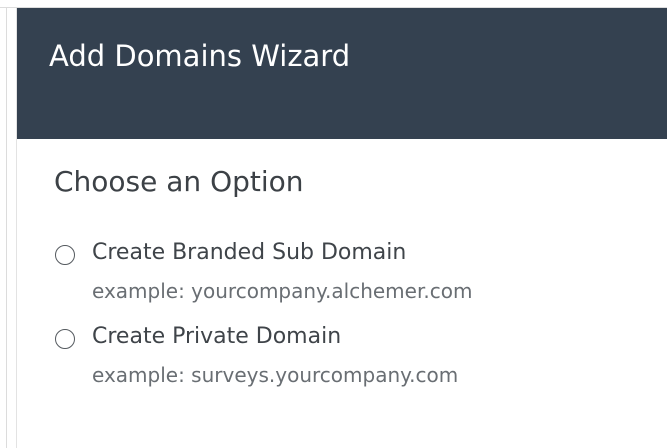 The image size is (667, 448). What do you see at coordinates (65, 255) in the screenshot?
I see `branded-sub-domain-radio` at bounding box center [65, 255].